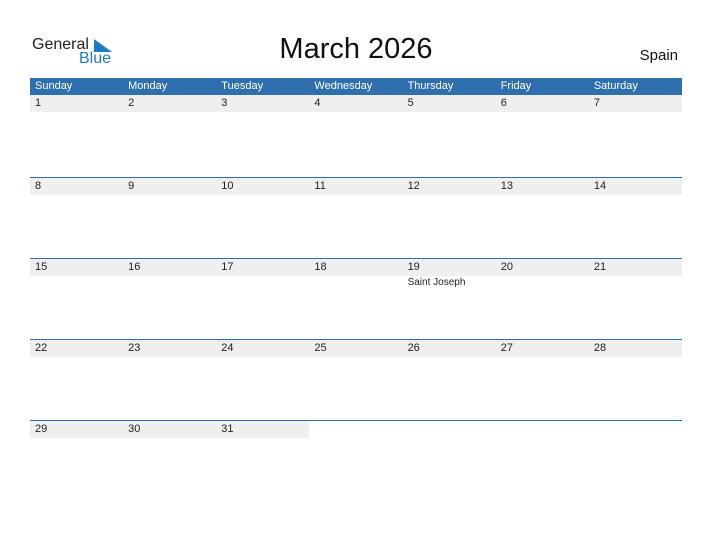 Image resolution: width=712 pixels, height=550 pixels. Describe the element at coordinates (263, 380) in the screenshot. I see `day-cell: 24` at that location.